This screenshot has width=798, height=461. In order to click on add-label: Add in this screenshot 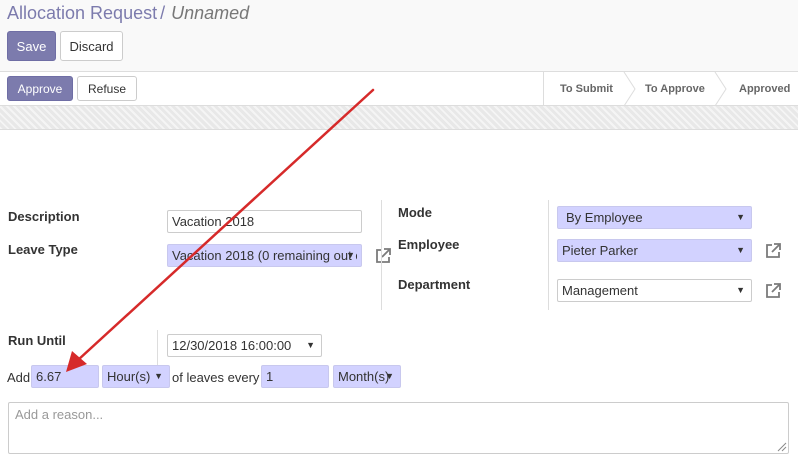, I will do `click(19, 377)`.